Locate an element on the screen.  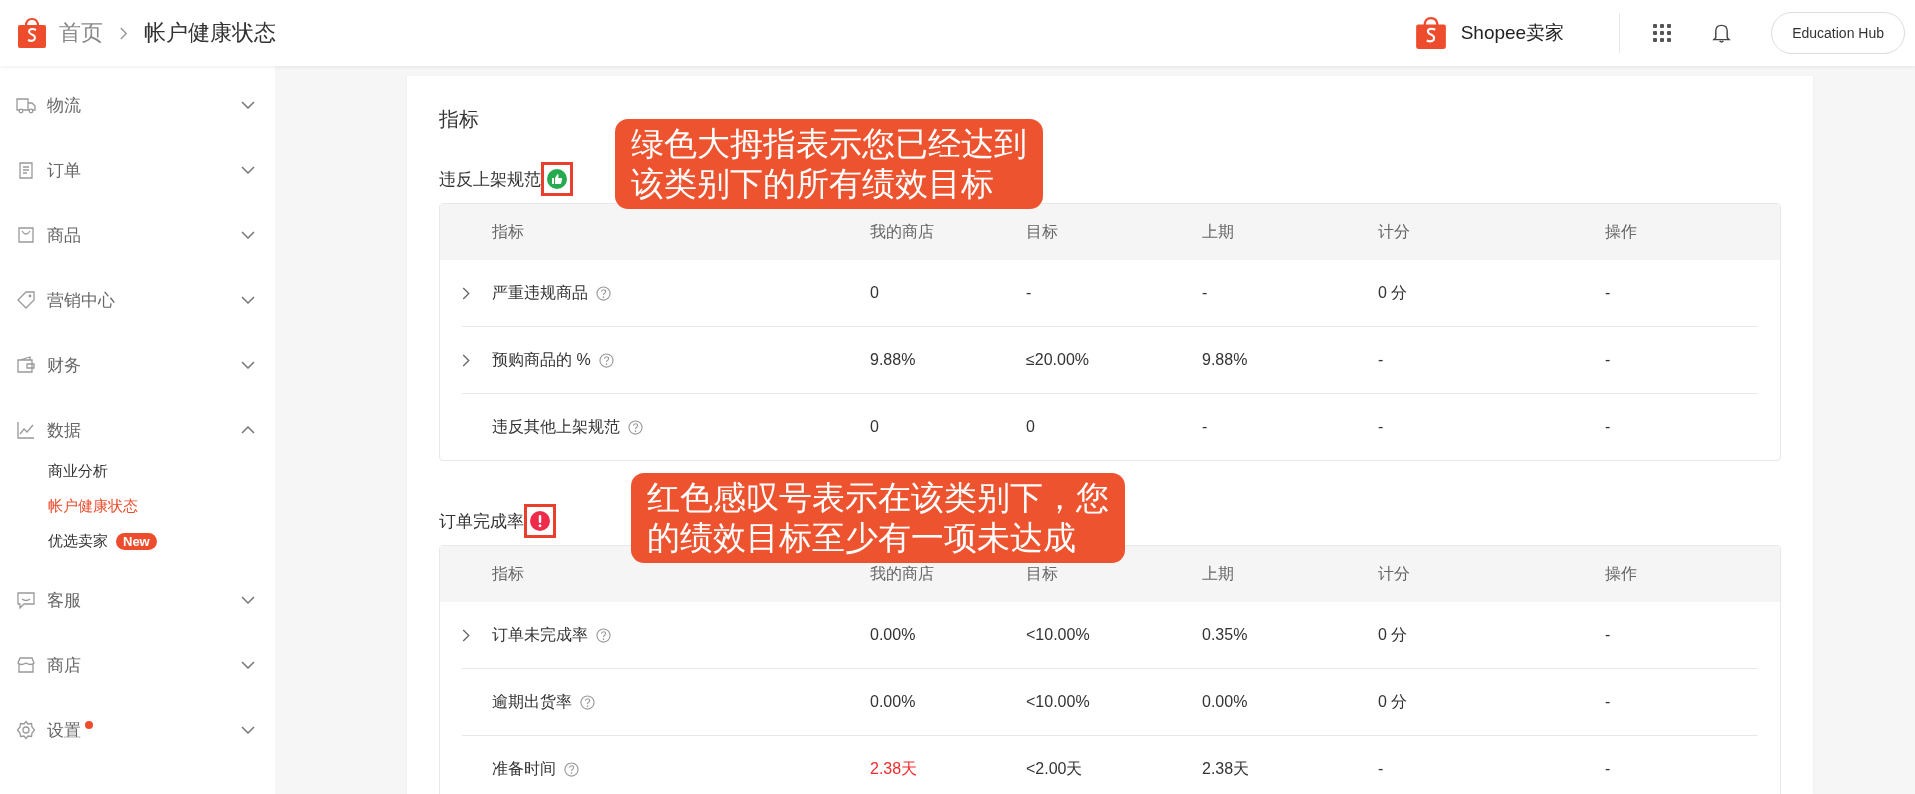
table-cell-text: 订单未完成率 is located at coordinates (540, 634).